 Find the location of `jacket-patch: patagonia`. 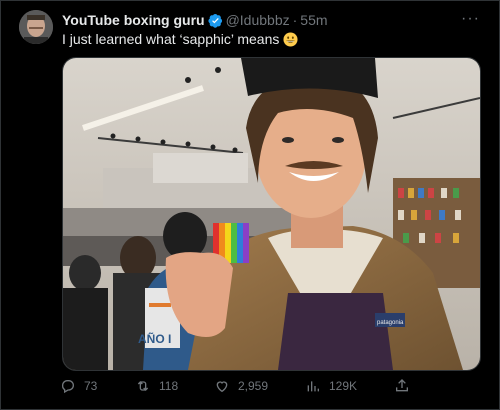

jacket-patch: patagonia is located at coordinates (390, 323).